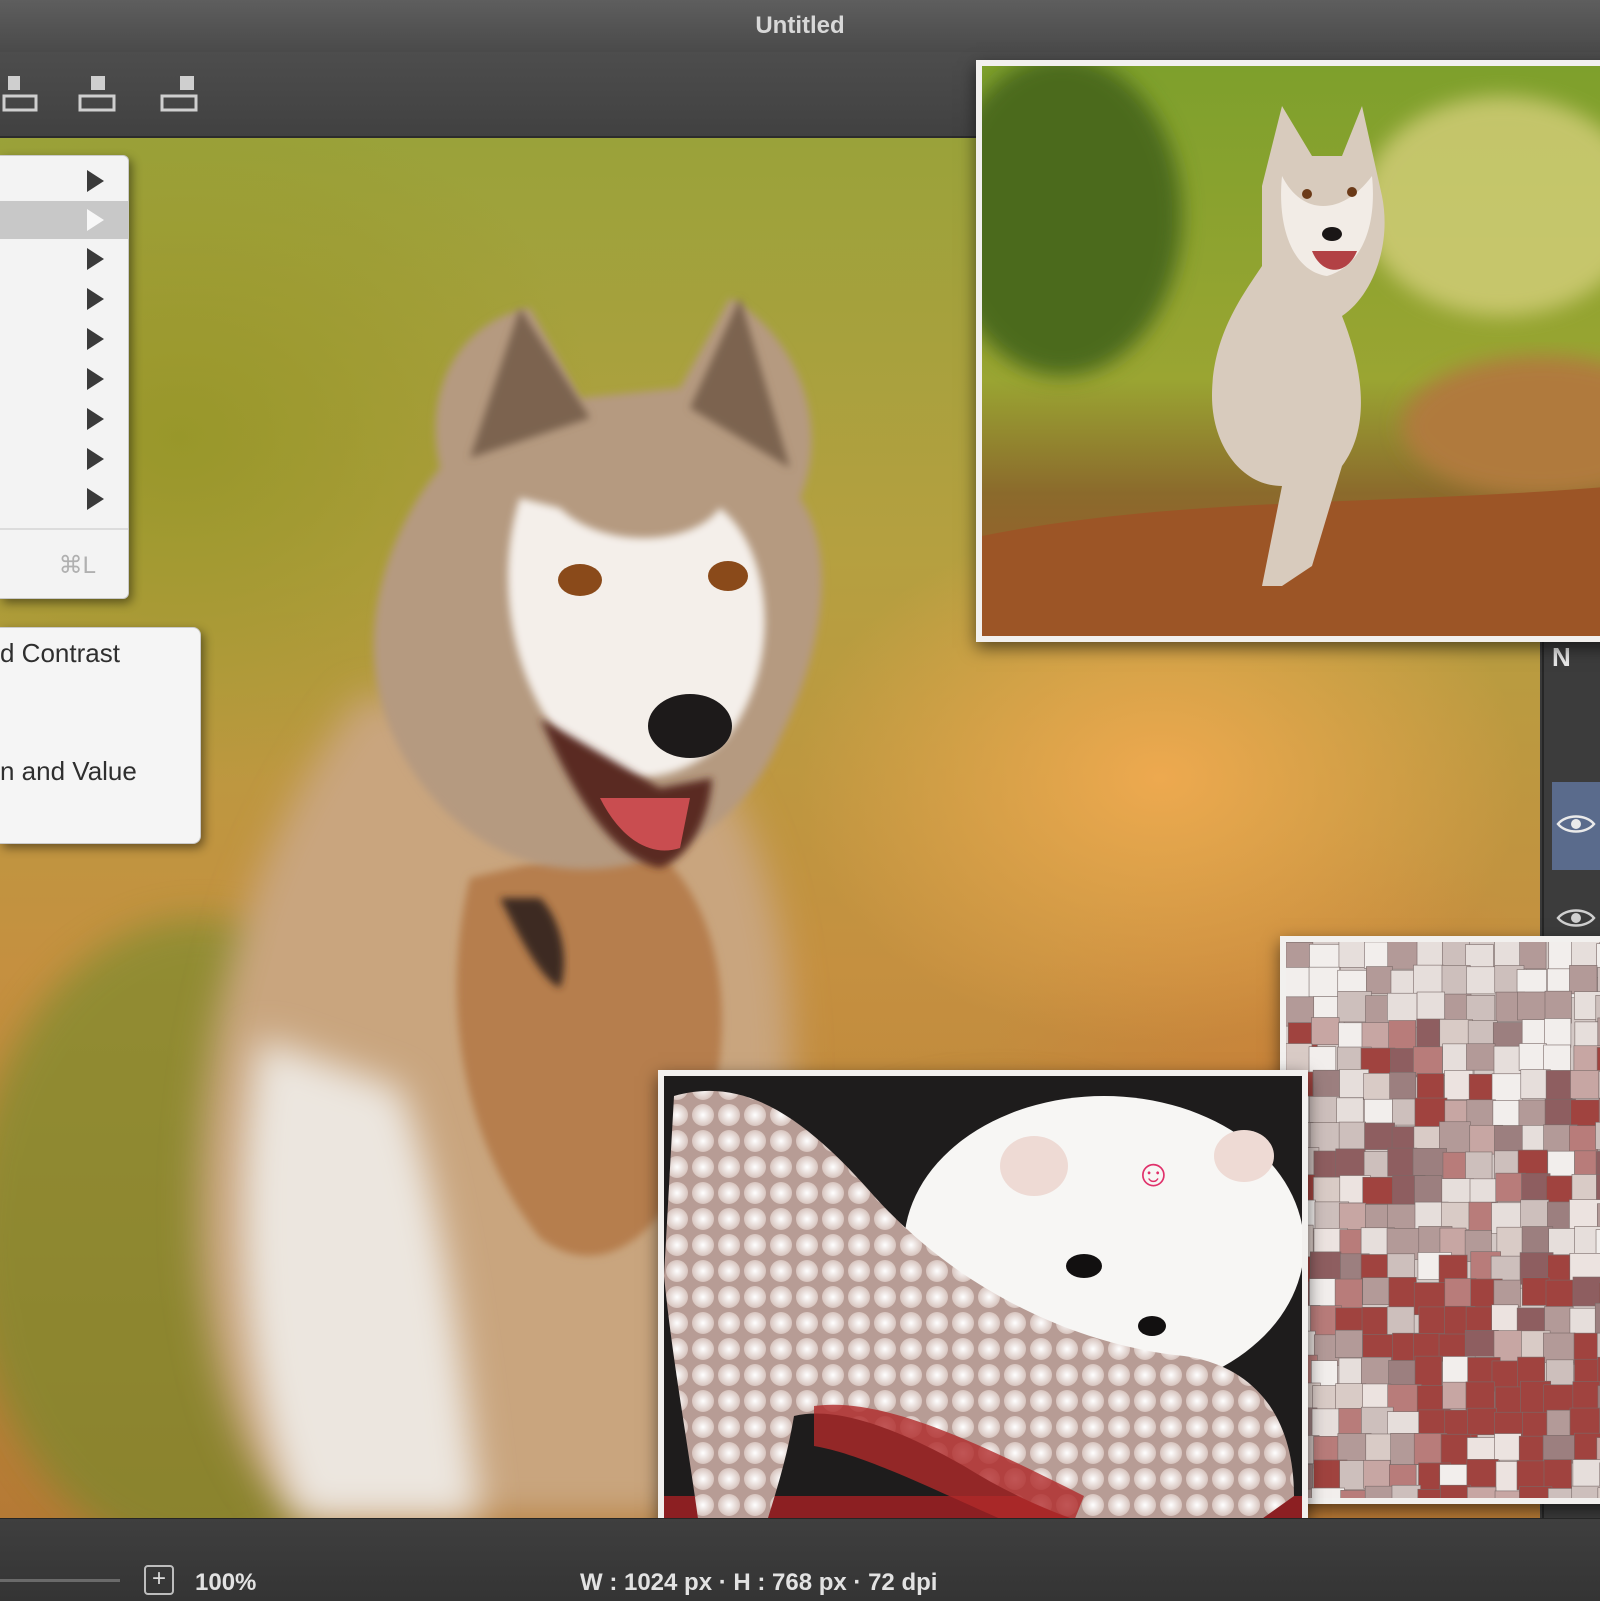 This screenshot has width=1600, height=1601. What do you see at coordinates (1561, 657) in the screenshot?
I see `panel-header: N` at bounding box center [1561, 657].